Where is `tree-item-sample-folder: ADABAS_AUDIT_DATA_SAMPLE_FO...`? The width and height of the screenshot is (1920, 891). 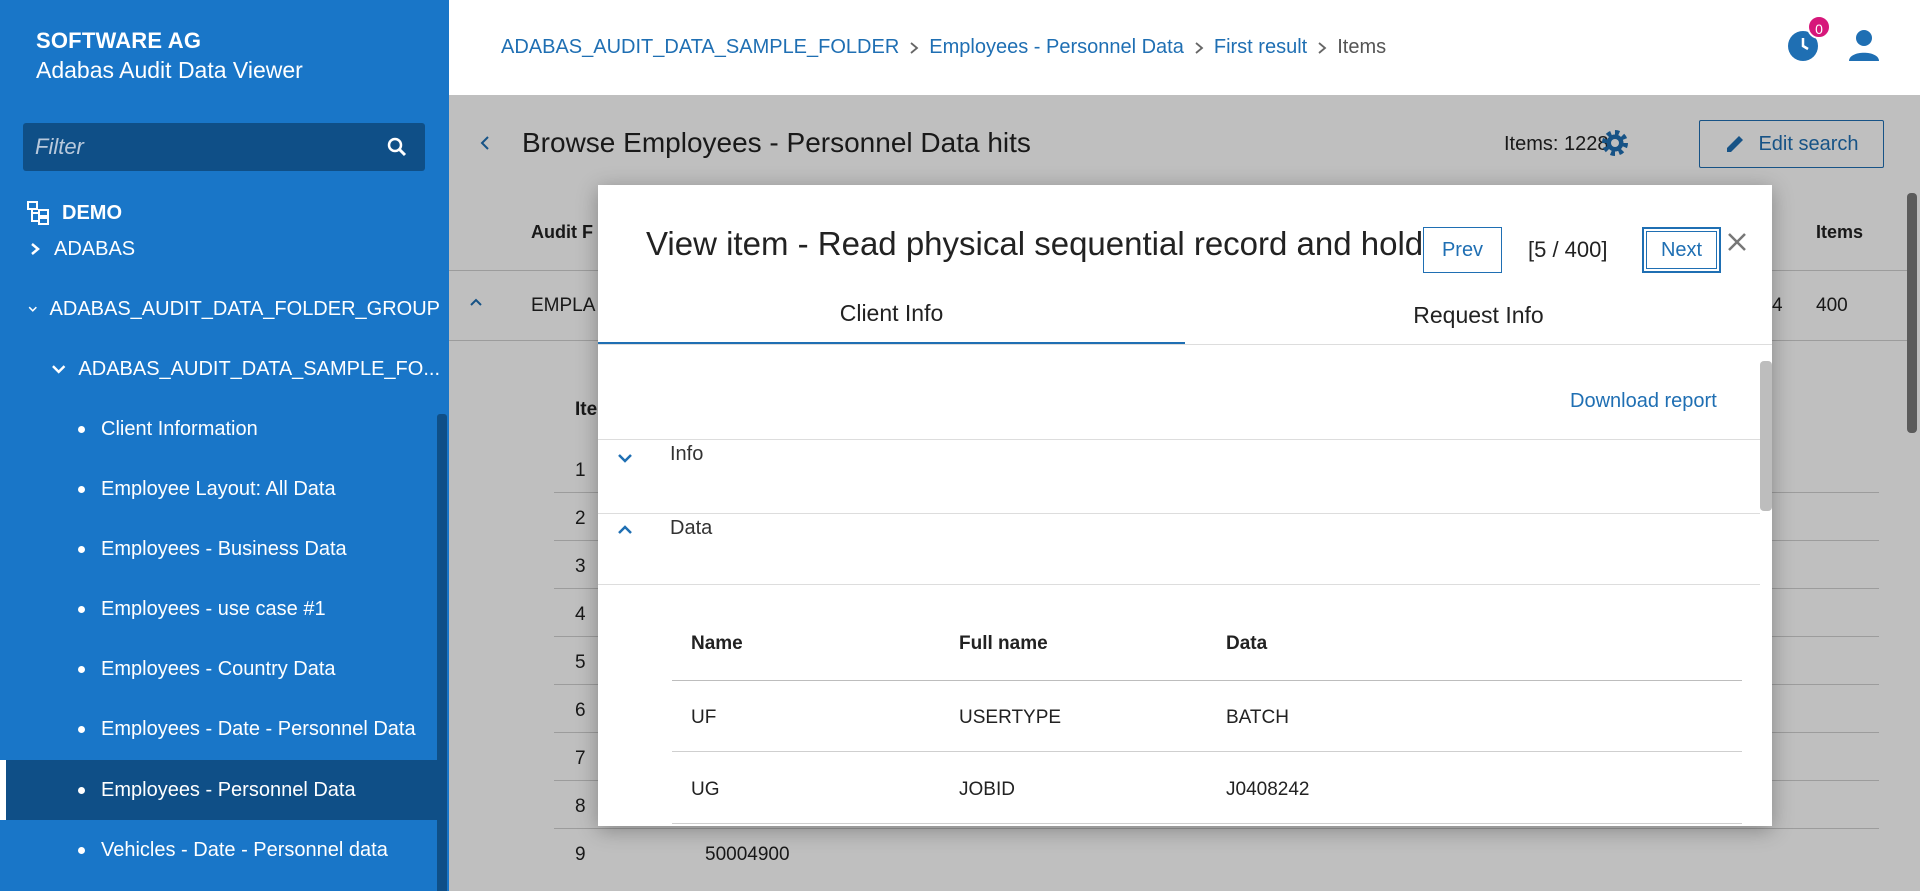 tree-item-sample-folder: ADABAS_AUDIT_DATA_SAMPLE_FO... is located at coordinates (220, 369).